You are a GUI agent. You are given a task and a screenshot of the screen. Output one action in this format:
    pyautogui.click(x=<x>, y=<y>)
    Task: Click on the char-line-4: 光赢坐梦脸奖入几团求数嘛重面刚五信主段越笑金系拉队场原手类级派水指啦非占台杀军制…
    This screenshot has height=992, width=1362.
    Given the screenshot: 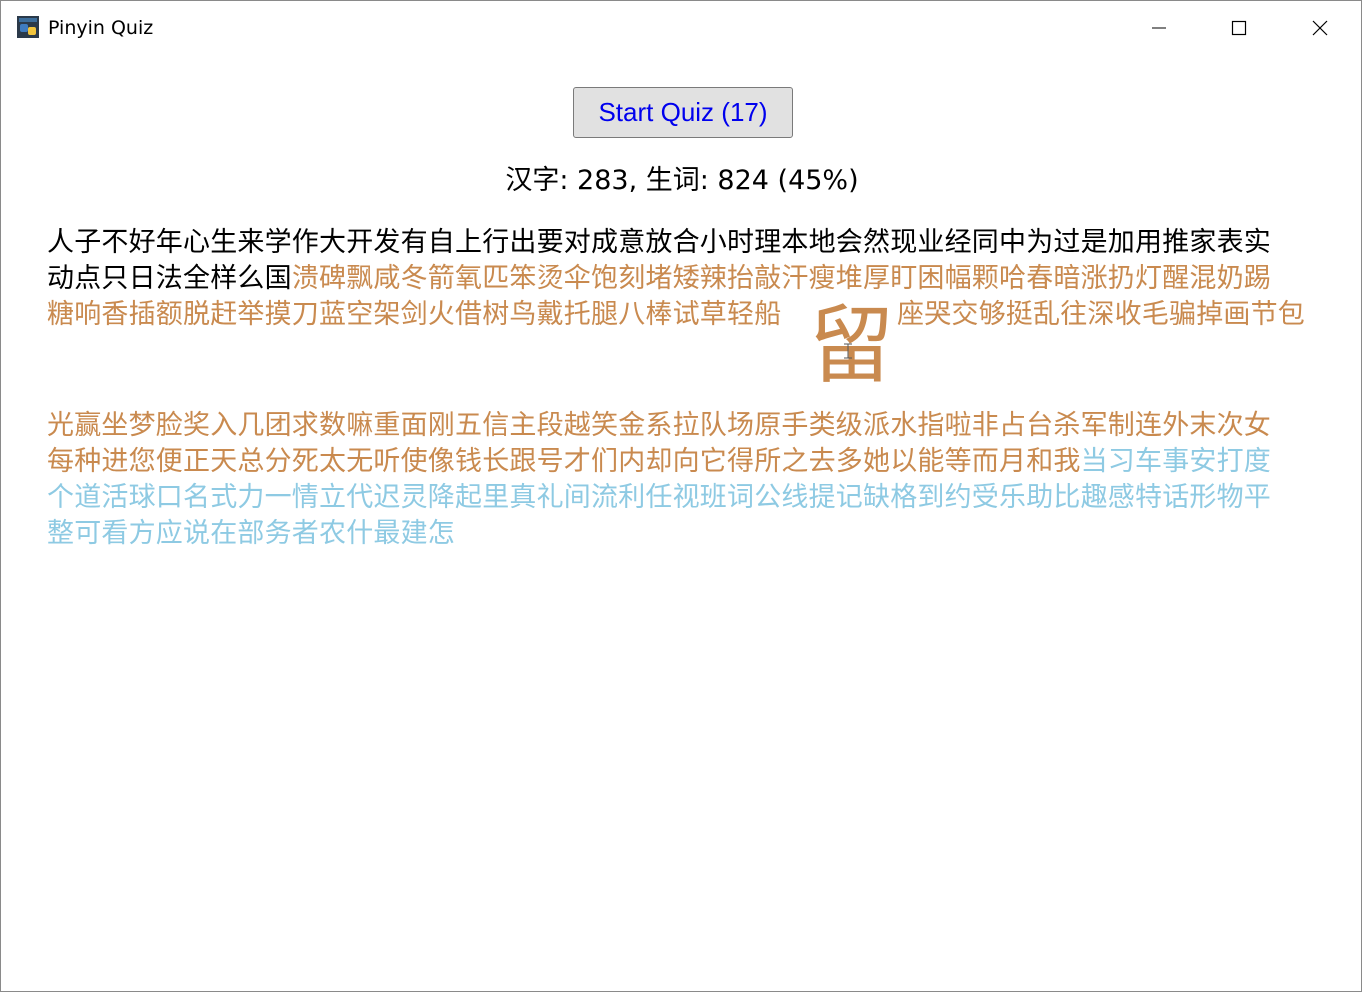 What is the action you would take?
    pyautogui.click(x=692, y=426)
    